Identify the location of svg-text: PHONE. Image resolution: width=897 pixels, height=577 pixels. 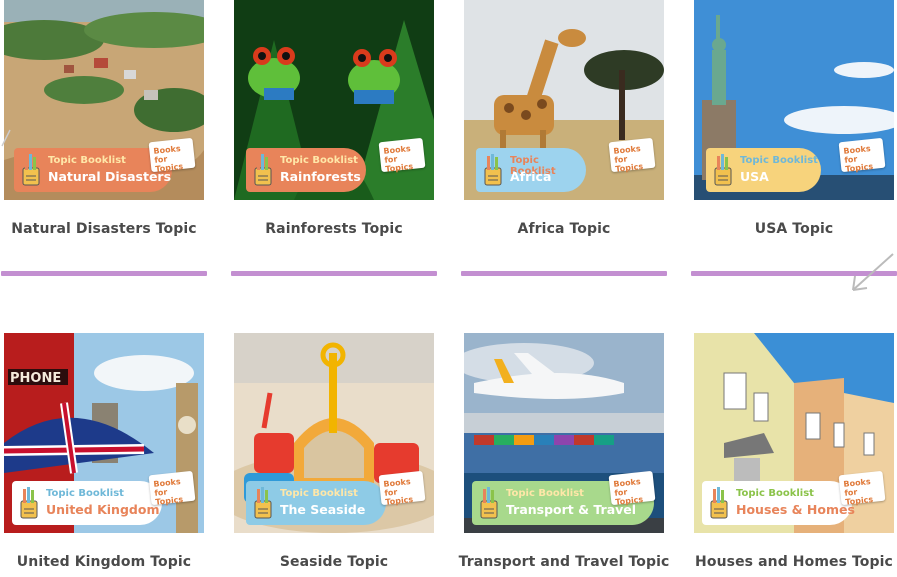
(35, 378).